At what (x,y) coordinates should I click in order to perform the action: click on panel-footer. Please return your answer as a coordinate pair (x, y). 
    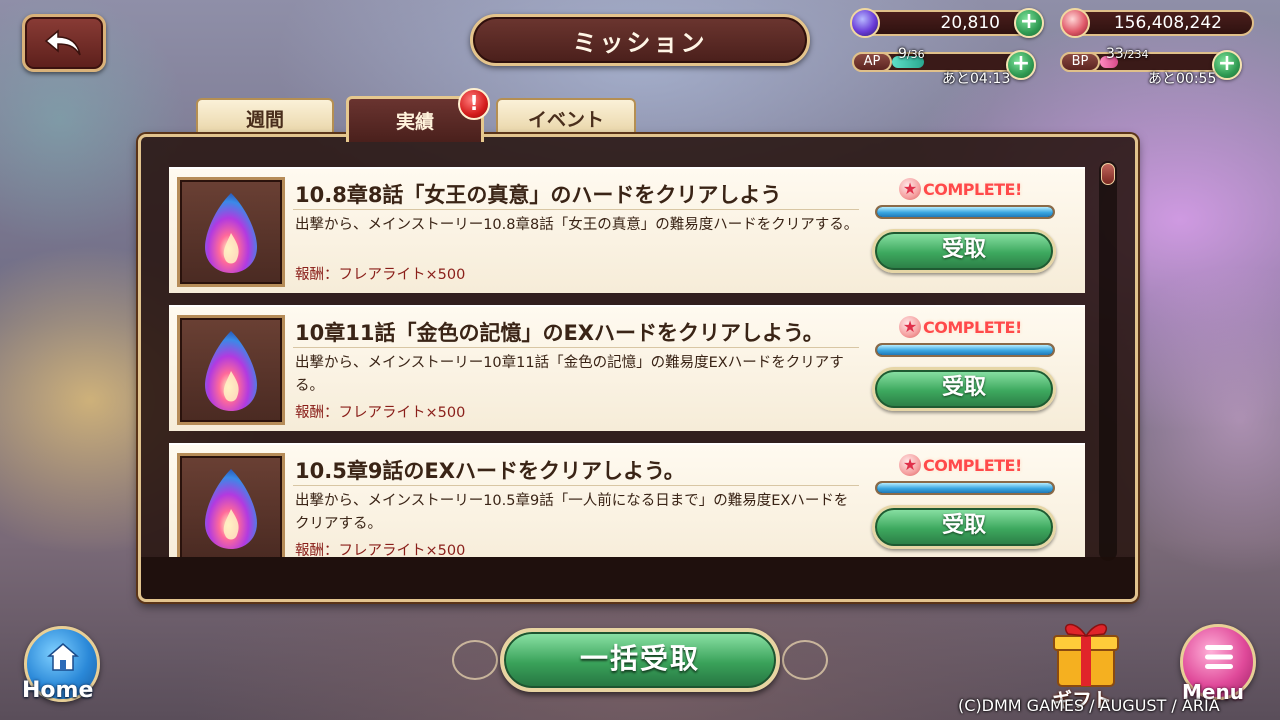
    Looking at the image, I should click on (638, 578).